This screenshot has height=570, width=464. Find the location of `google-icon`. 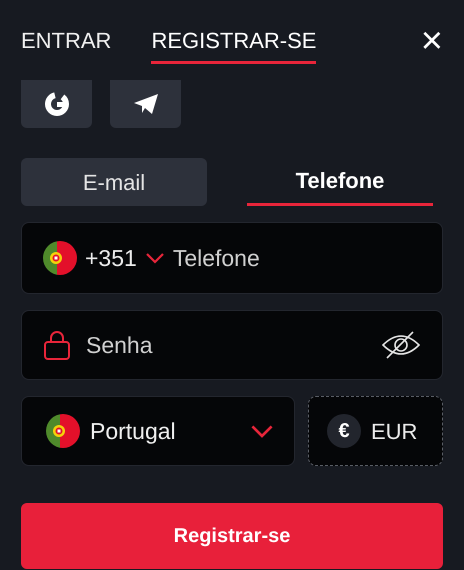

google-icon is located at coordinates (57, 104).